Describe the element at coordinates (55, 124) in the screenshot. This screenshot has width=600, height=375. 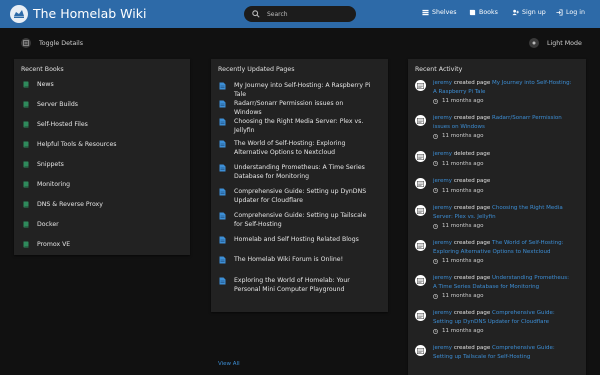
I see `book-item: Self-Hosted Files` at that location.